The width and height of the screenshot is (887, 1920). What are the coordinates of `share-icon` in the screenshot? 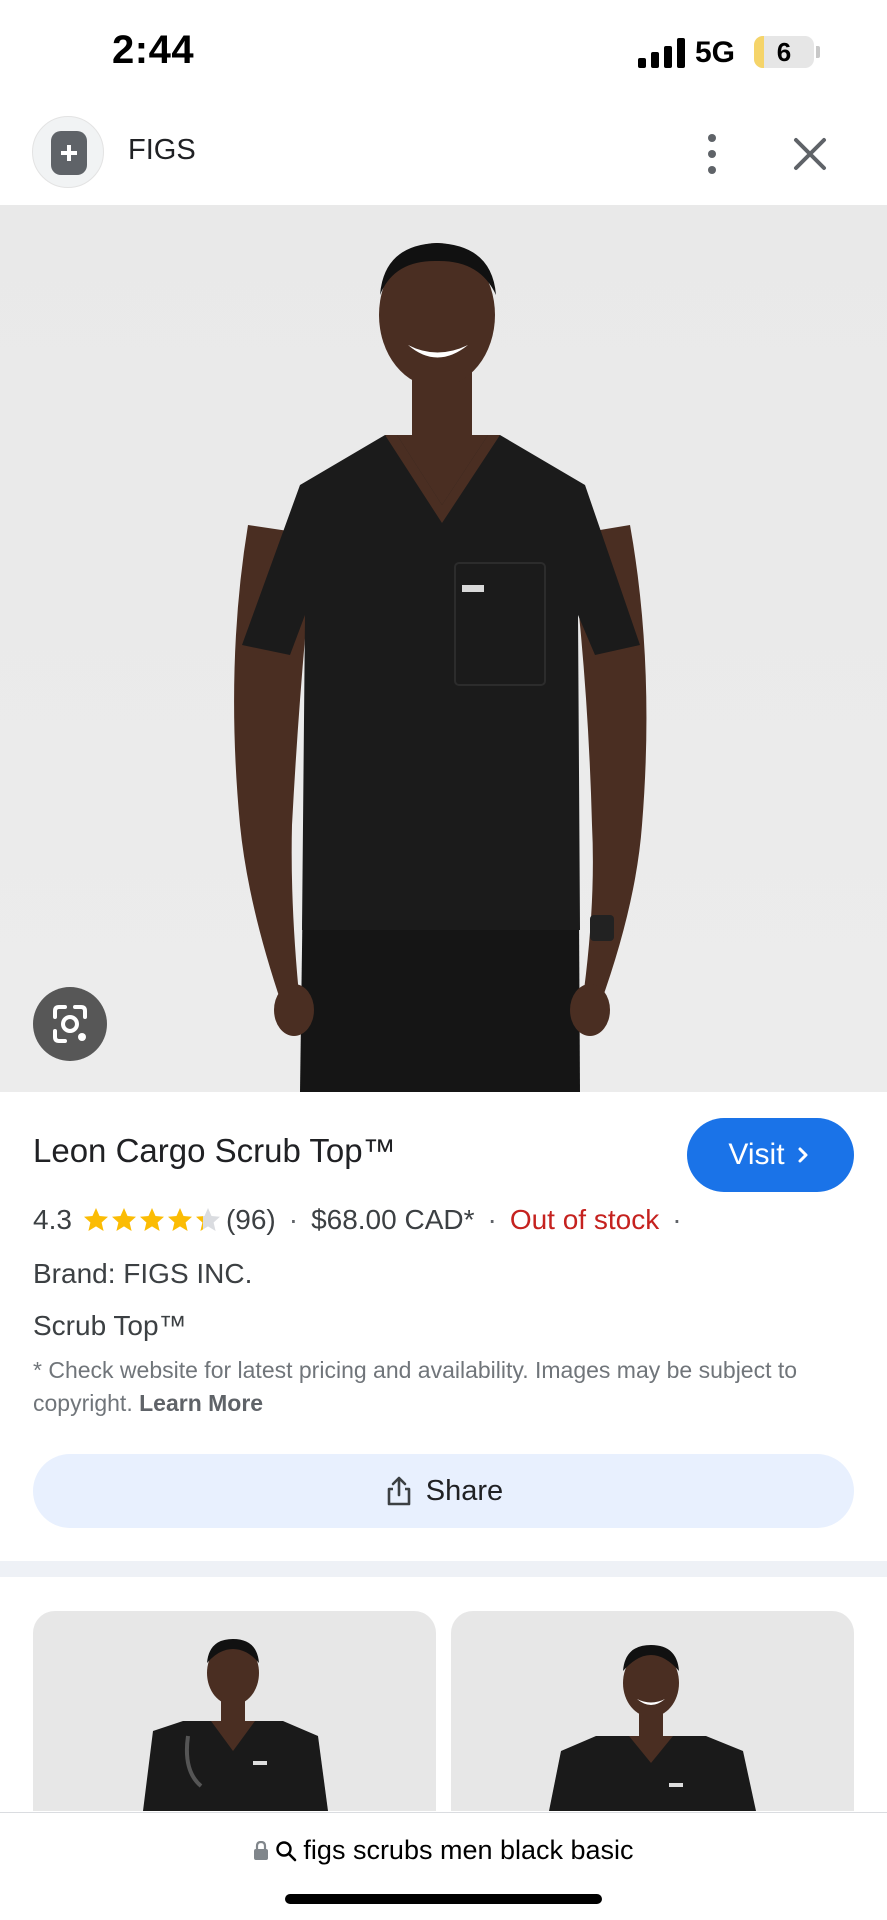 It's located at (399, 1491).